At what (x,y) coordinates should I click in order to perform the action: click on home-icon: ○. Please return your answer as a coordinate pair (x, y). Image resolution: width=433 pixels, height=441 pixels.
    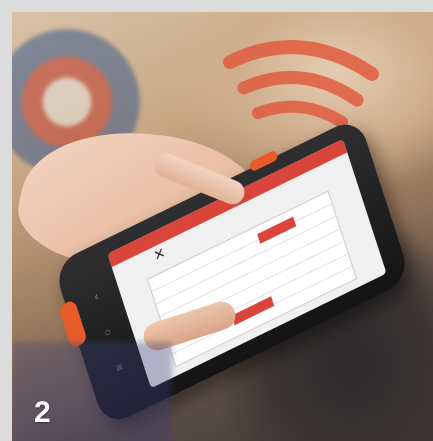
    Looking at the image, I should click on (108, 332).